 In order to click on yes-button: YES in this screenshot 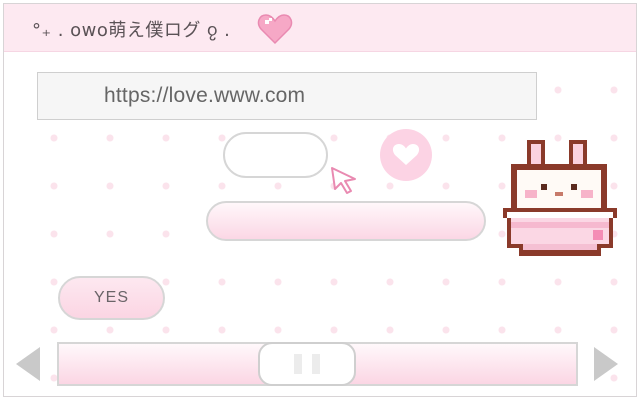, I will do `click(111, 298)`.